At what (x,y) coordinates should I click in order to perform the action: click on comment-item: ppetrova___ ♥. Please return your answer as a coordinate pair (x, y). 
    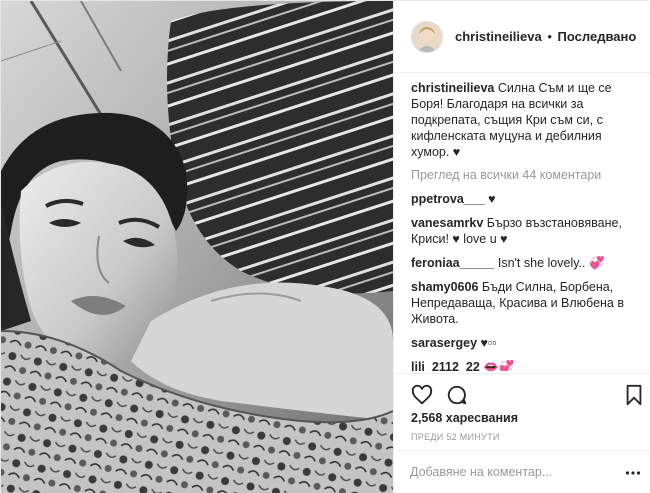
    Looking at the image, I should click on (525, 199).